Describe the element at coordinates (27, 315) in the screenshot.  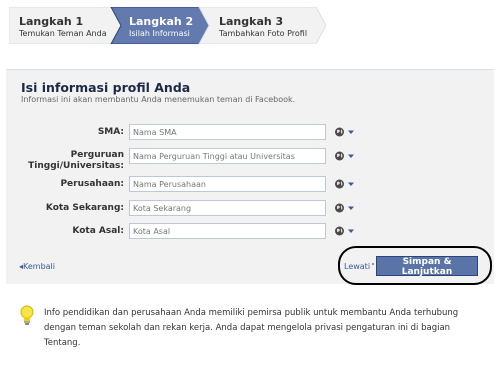
I see `lightbulb-icon` at that location.